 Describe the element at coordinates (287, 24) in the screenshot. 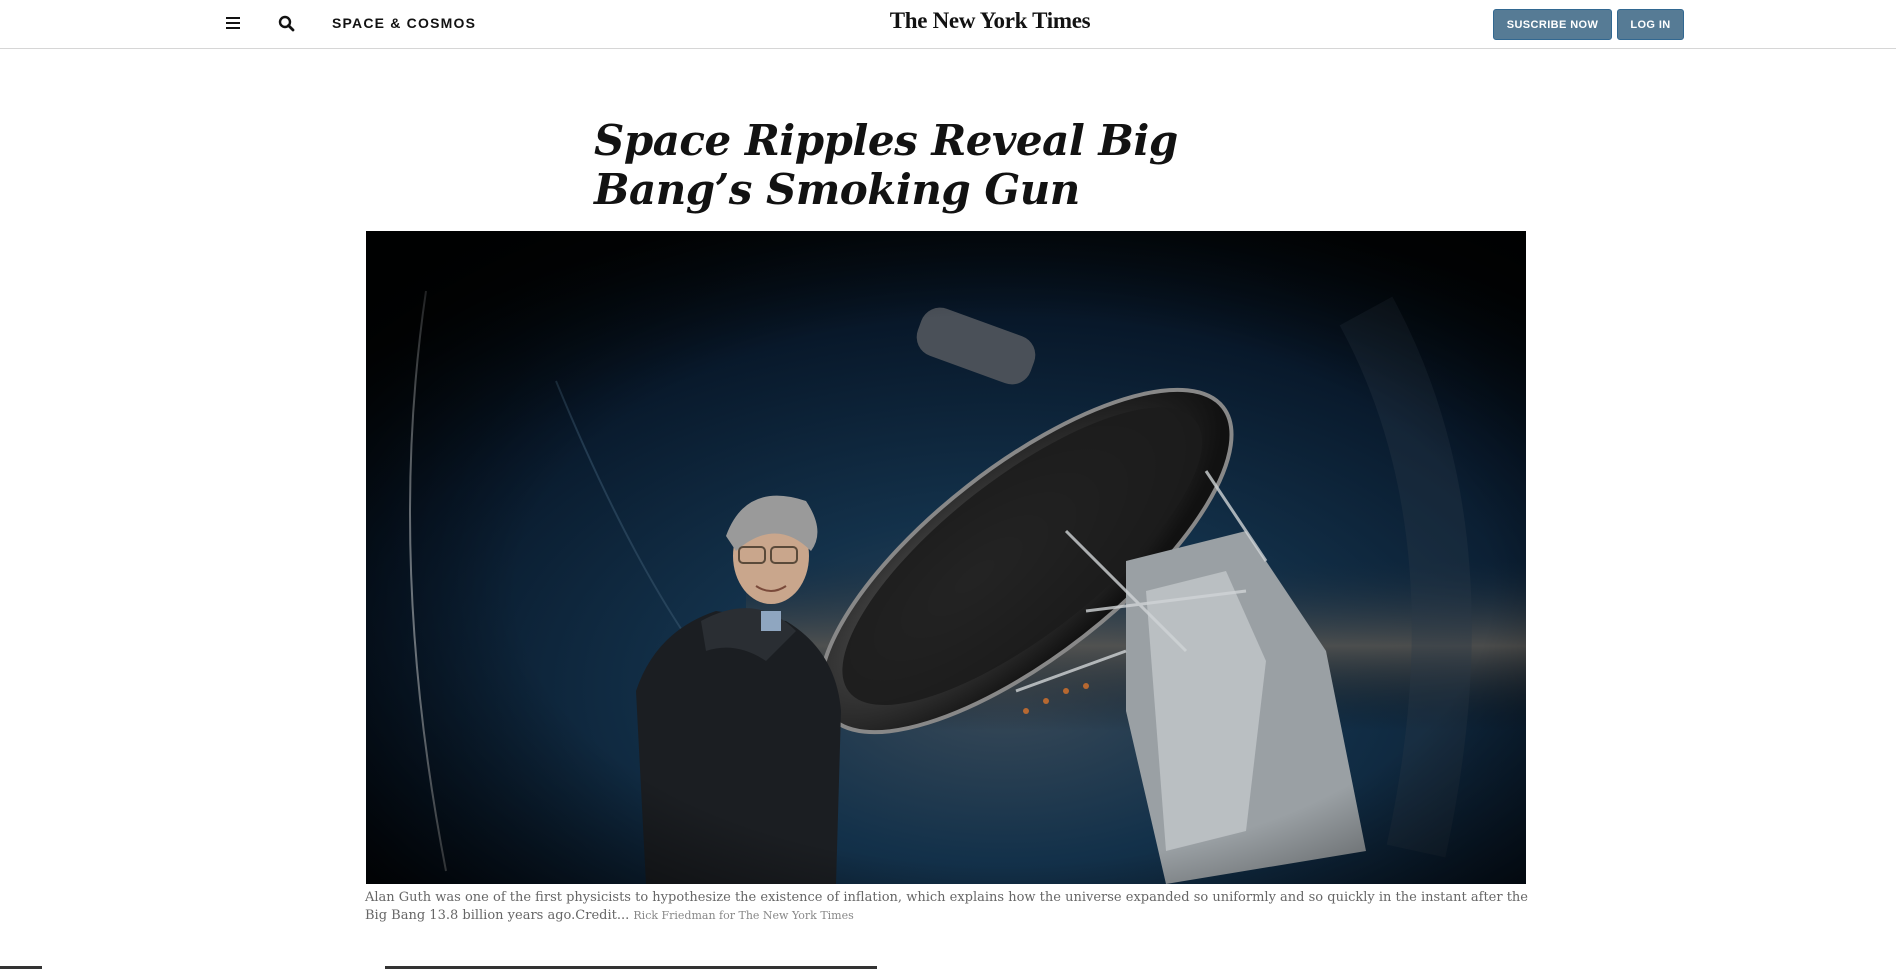

I see `search-icon` at that location.